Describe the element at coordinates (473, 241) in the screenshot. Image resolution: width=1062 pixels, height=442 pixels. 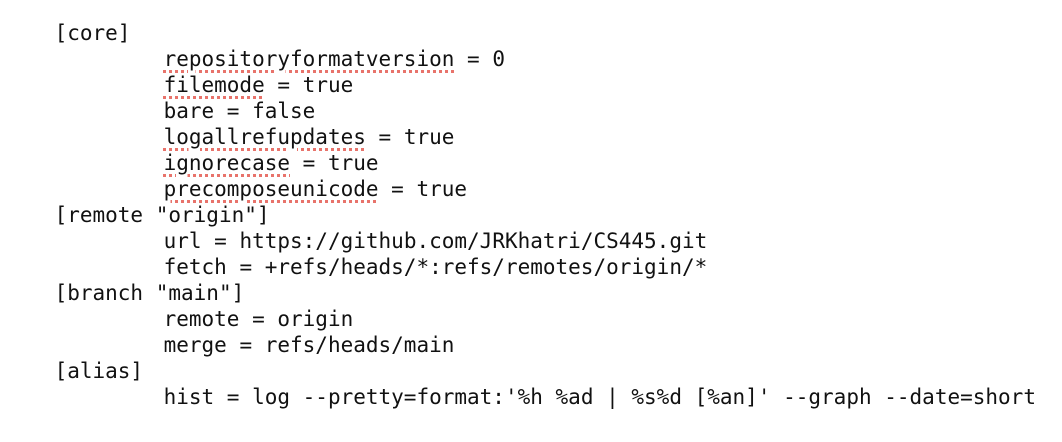
I see `config-value: https://github.com/JRKhatri/CS445.git` at that location.